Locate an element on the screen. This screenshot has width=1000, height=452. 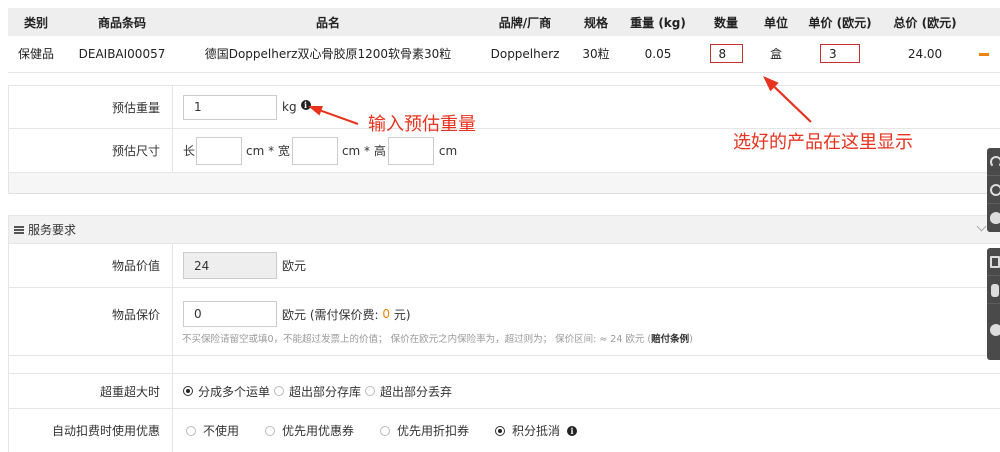
overweight-label: 超重超大时 is located at coordinates (91, 391).